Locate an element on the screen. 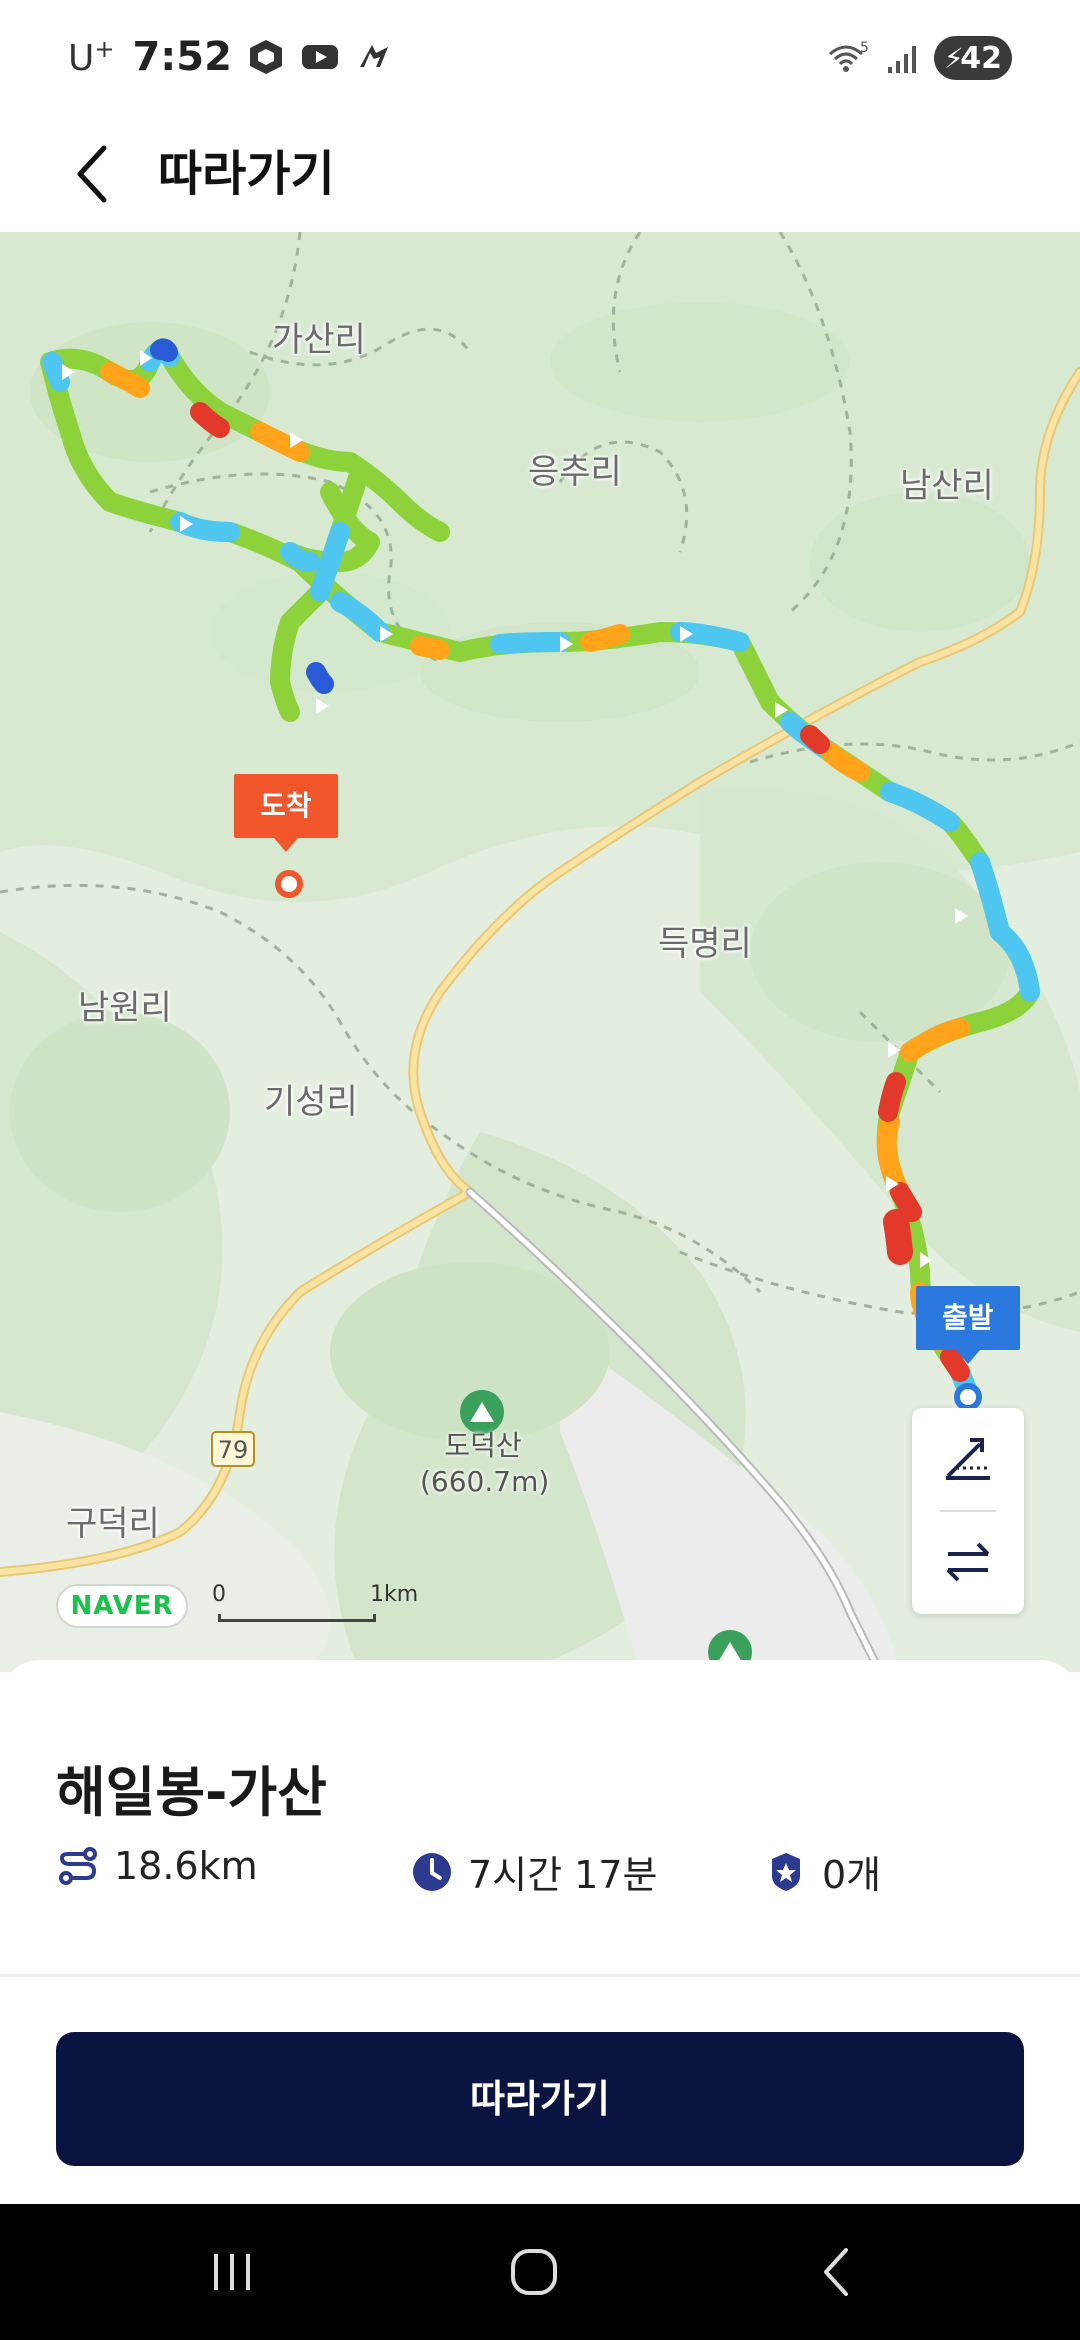 This screenshot has height=2340, width=1080. recent-apps-button is located at coordinates (232, 2272).